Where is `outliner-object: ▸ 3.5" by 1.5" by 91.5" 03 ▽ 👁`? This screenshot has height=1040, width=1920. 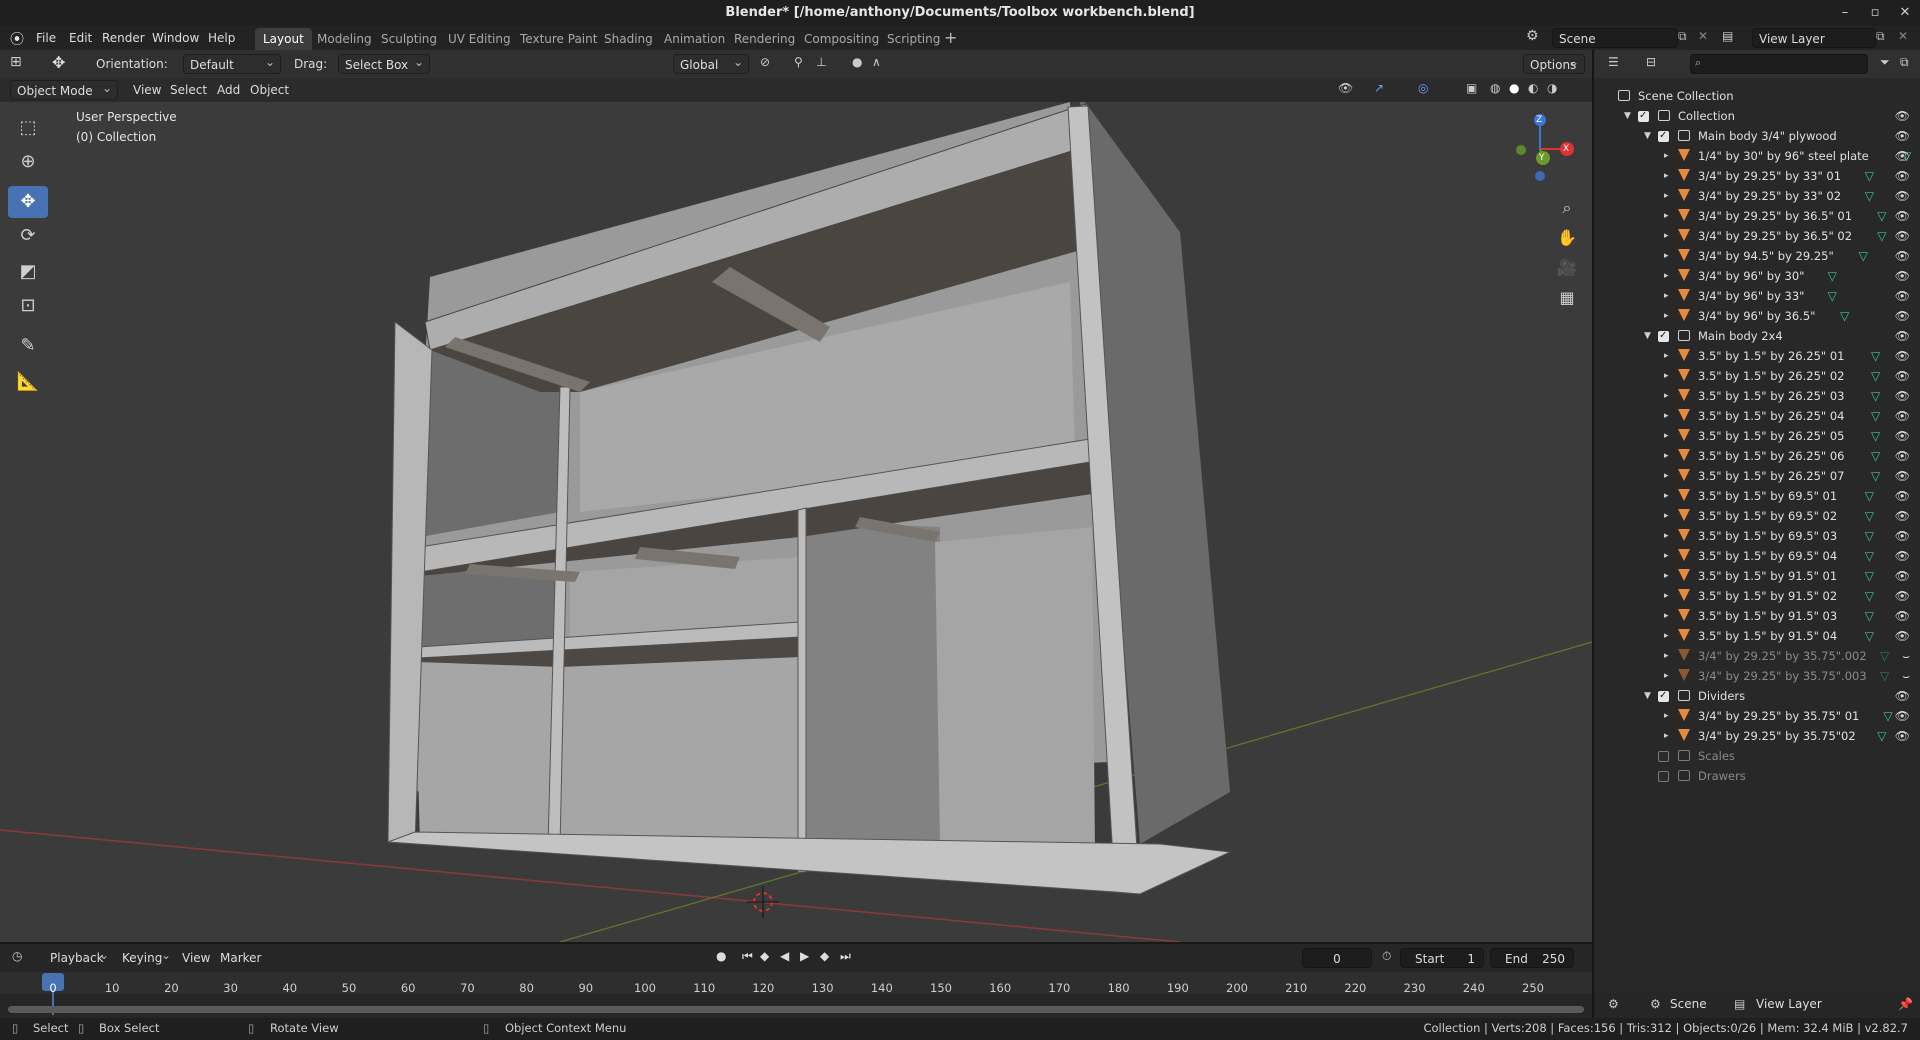
outliner-object: ▸ 3.5" by 1.5" by 91.5" 03 ▽ 👁 is located at coordinates (1757, 616).